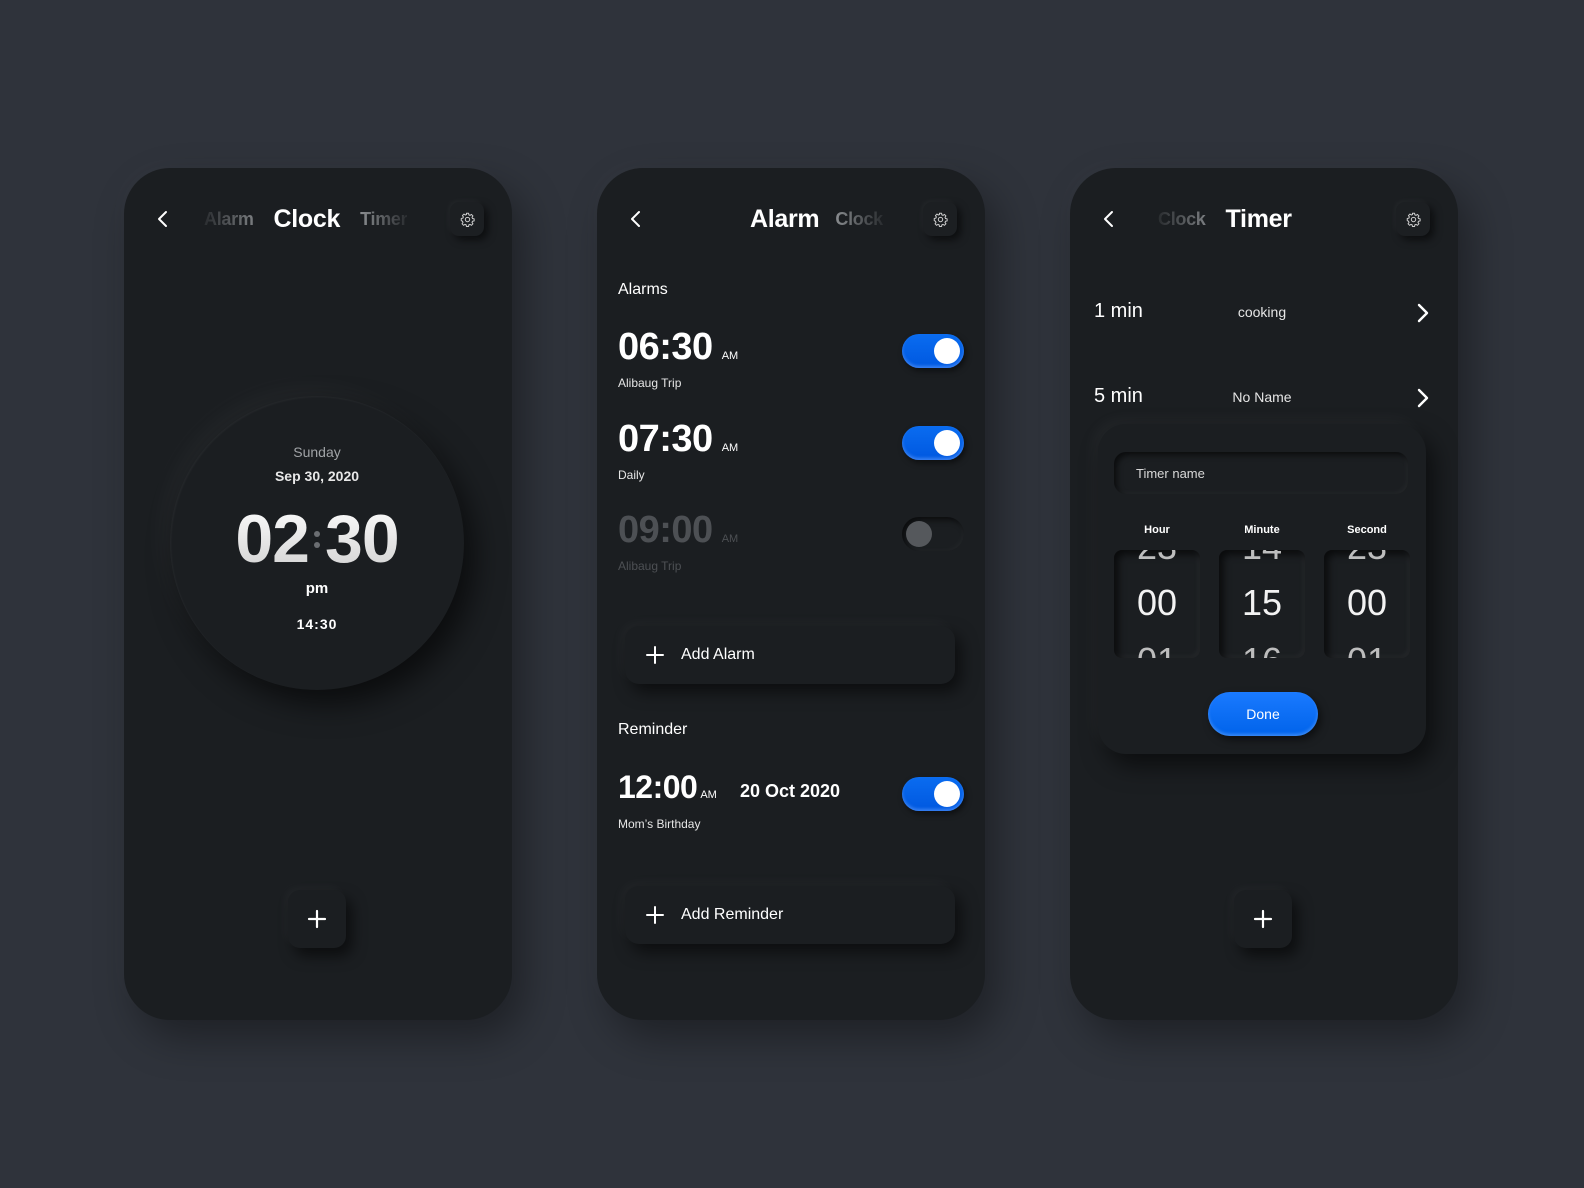 Image resolution: width=1584 pixels, height=1188 pixels. Describe the element at coordinates (1262, 559) in the screenshot. I see `prev-value: 14` at that location.